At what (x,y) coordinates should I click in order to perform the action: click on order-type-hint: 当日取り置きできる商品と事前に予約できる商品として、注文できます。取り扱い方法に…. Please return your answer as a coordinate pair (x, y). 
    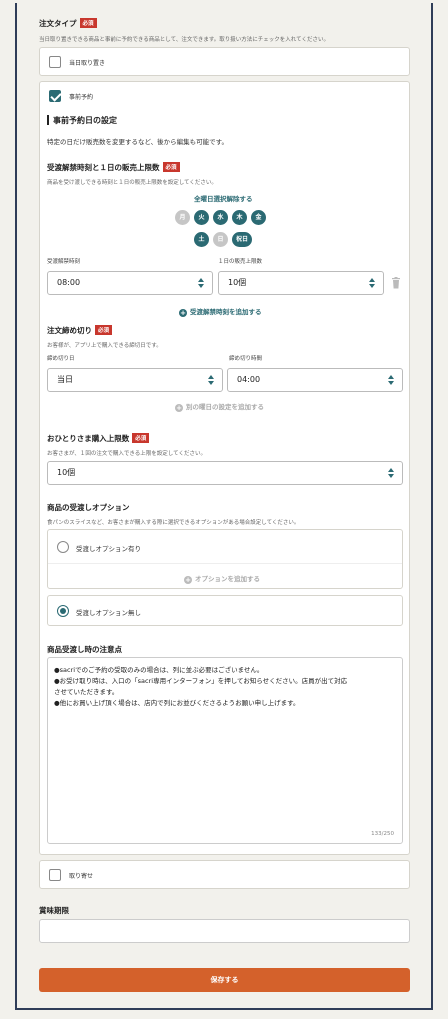
    Looking at the image, I should click on (184, 40).